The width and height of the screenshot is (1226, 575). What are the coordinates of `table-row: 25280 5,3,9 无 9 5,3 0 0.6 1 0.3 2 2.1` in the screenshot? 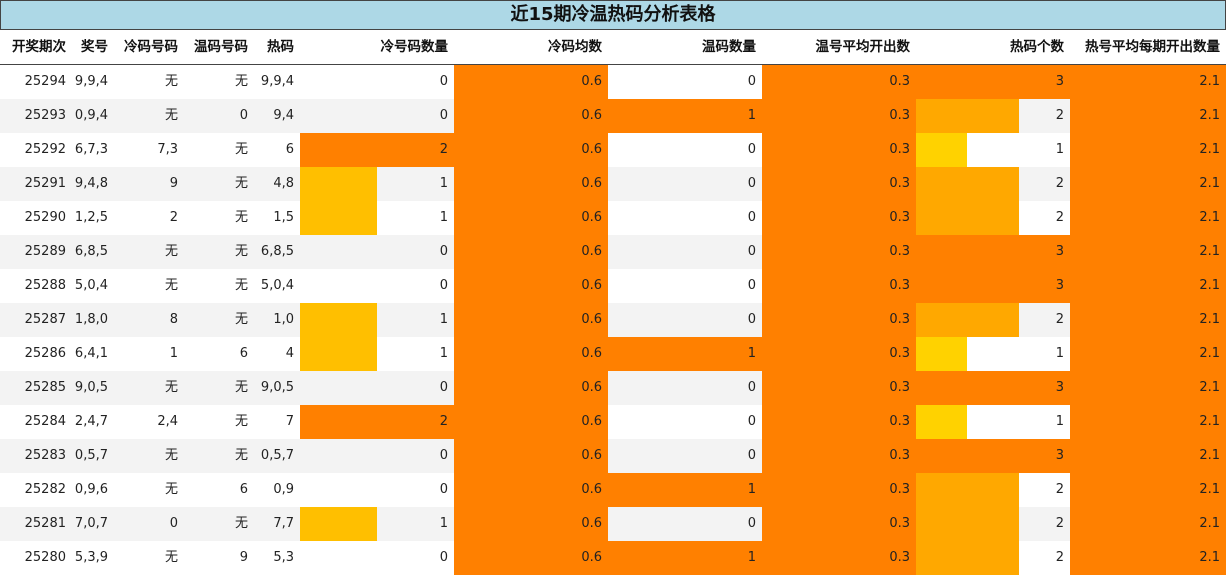 It's located at (613, 558).